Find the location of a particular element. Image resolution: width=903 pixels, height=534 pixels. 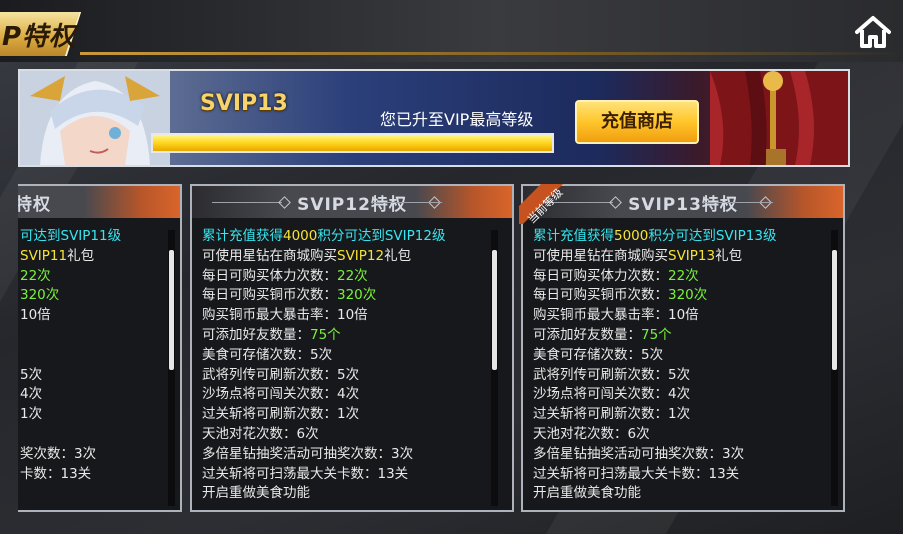

privilege-line: 开启重做美食功能 is located at coordinates (681, 494).